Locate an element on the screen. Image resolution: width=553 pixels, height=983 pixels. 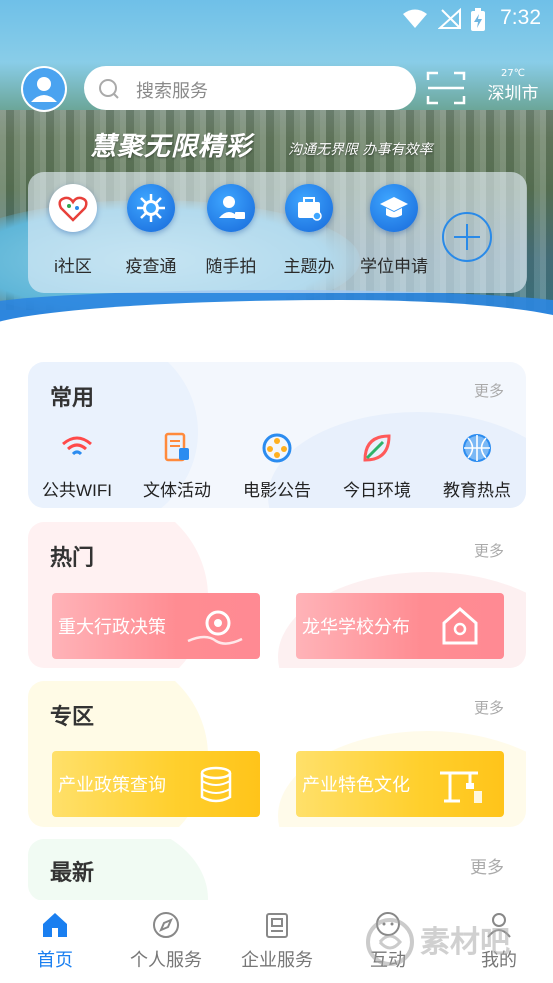
service-label: 文体活动 is located at coordinates (177, 490).